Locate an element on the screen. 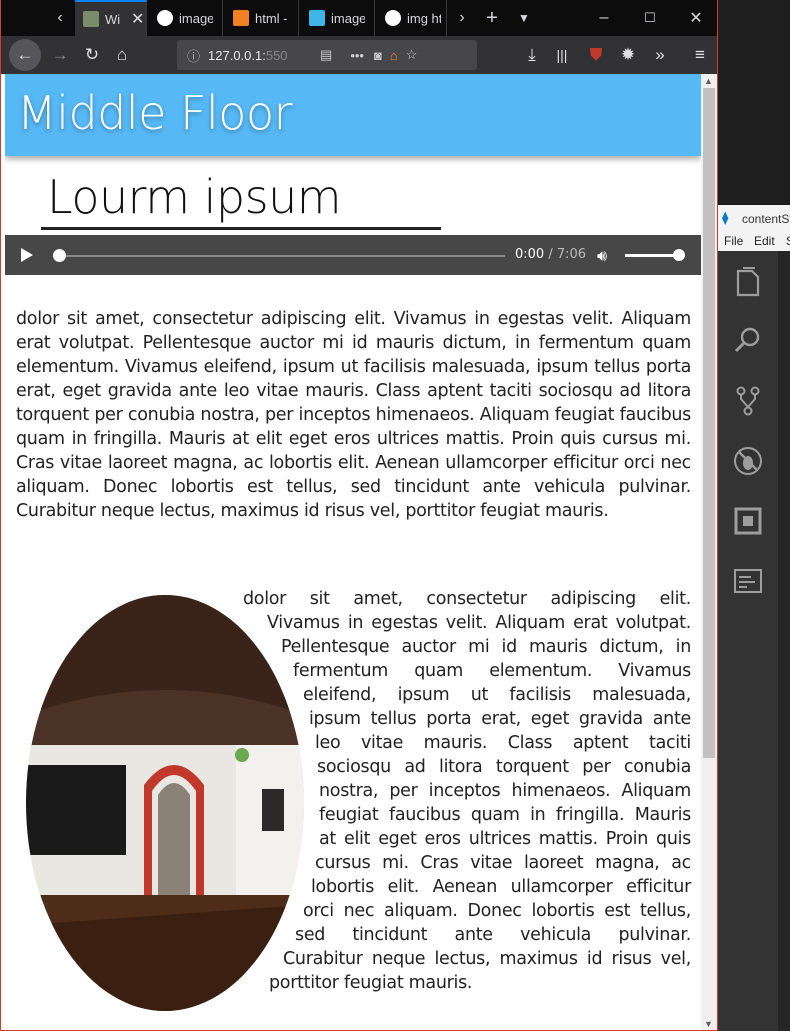  forward-button-icon: → is located at coordinates (60, 55).